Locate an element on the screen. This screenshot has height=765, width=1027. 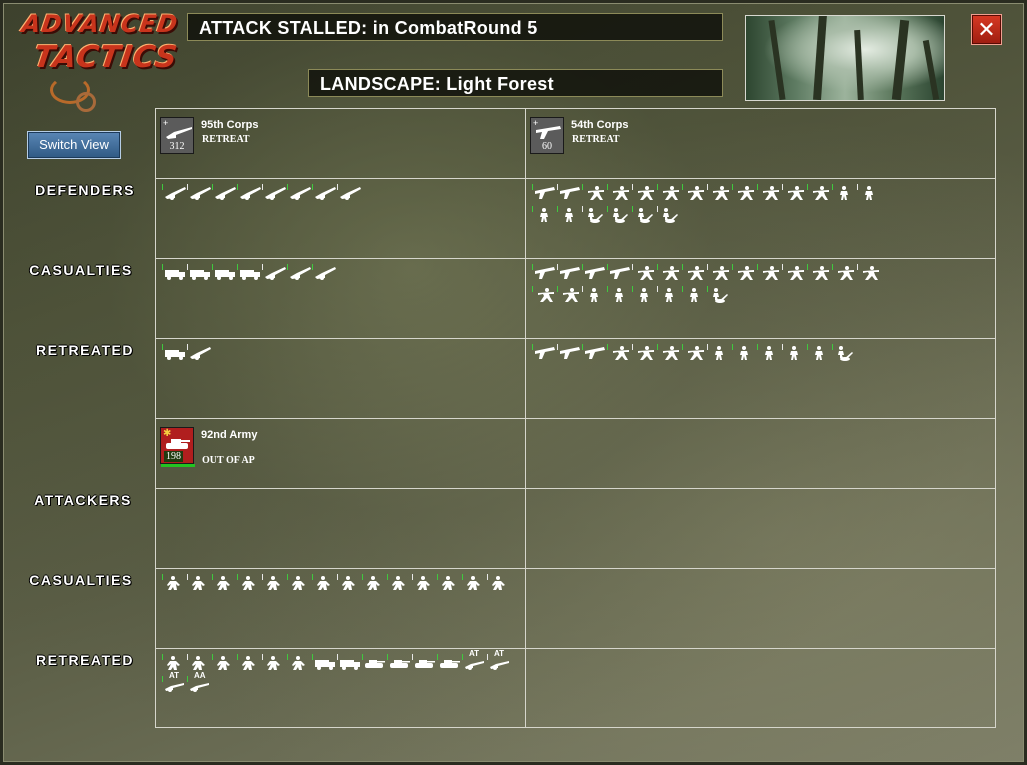
game-logo: ADVANCED TACTICS is located at coordinates (99, 60).